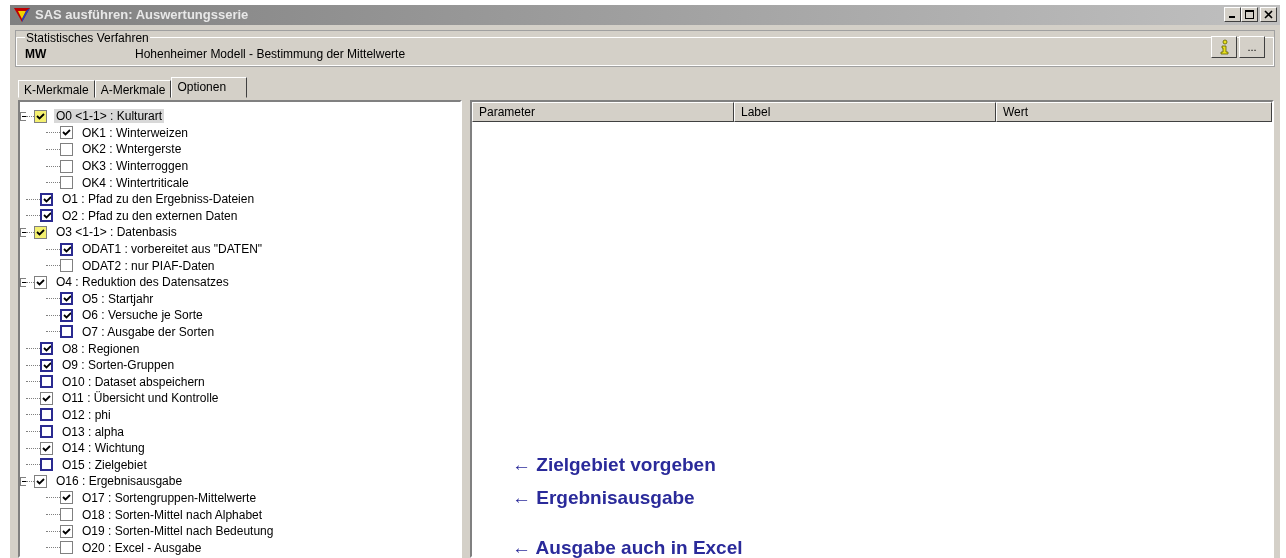 Image resolution: width=1286 pixels, height=558 pixels. What do you see at coordinates (142, 547) in the screenshot?
I see `tree-item: O20 : Excel - Ausgabe` at bounding box center [142, 547].